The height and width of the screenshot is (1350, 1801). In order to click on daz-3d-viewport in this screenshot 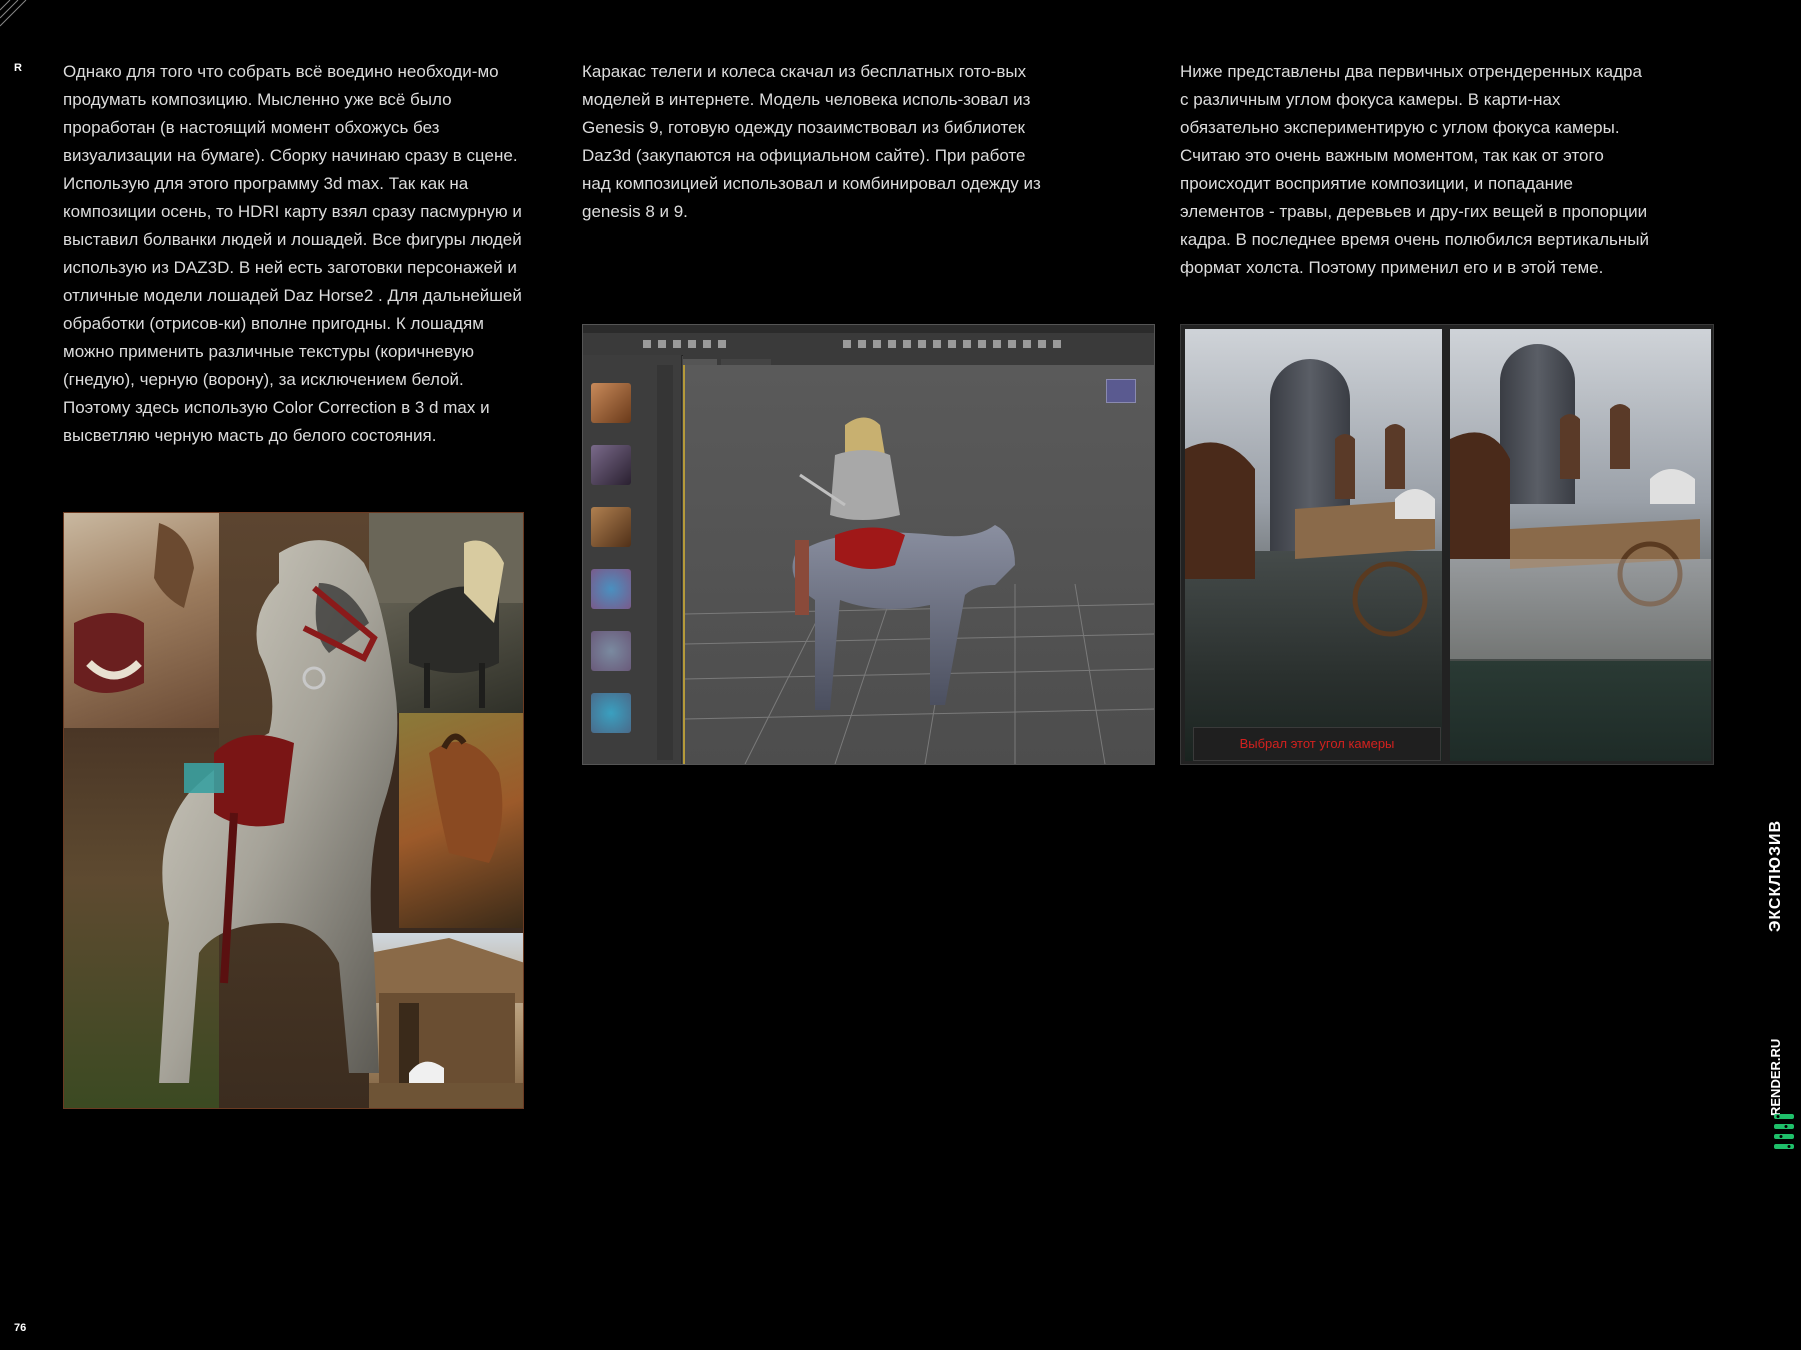, I will do `click(918, 564)`.